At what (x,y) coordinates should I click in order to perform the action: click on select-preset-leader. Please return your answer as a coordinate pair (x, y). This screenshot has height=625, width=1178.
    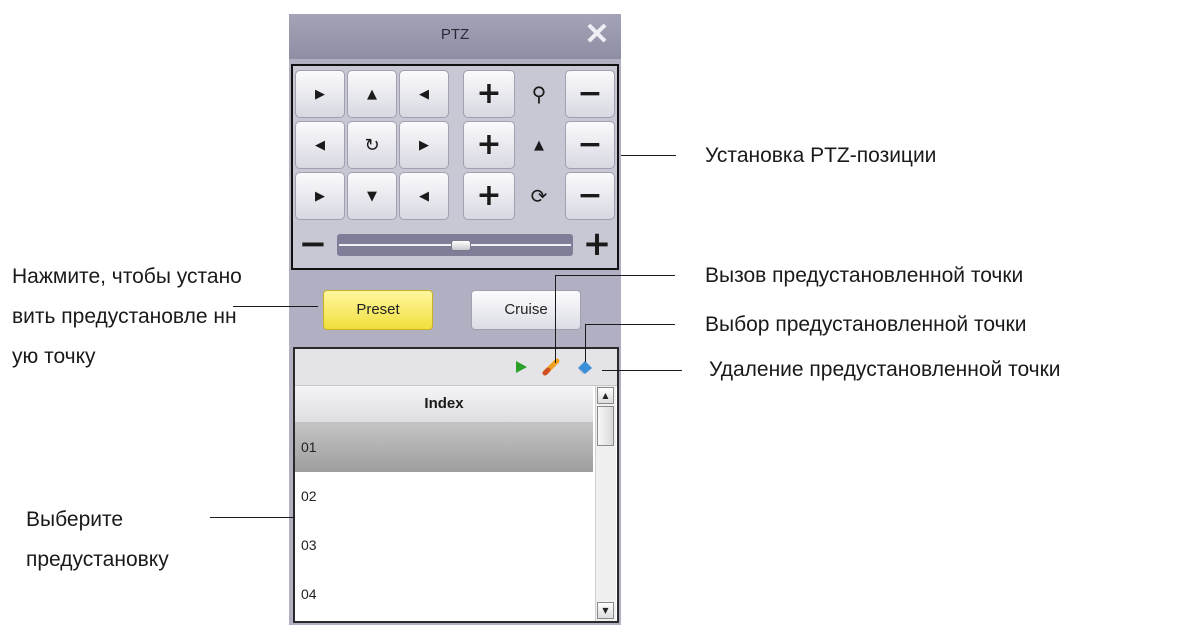
    Looking at the image, I should click on (252, 517).